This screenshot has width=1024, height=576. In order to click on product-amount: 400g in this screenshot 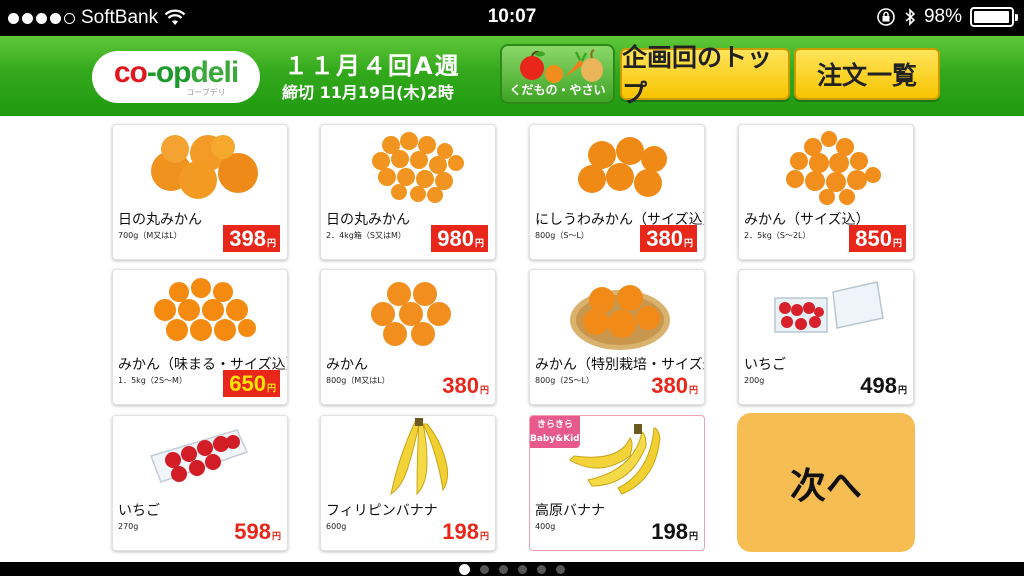, I will do `click(545, 526)`.